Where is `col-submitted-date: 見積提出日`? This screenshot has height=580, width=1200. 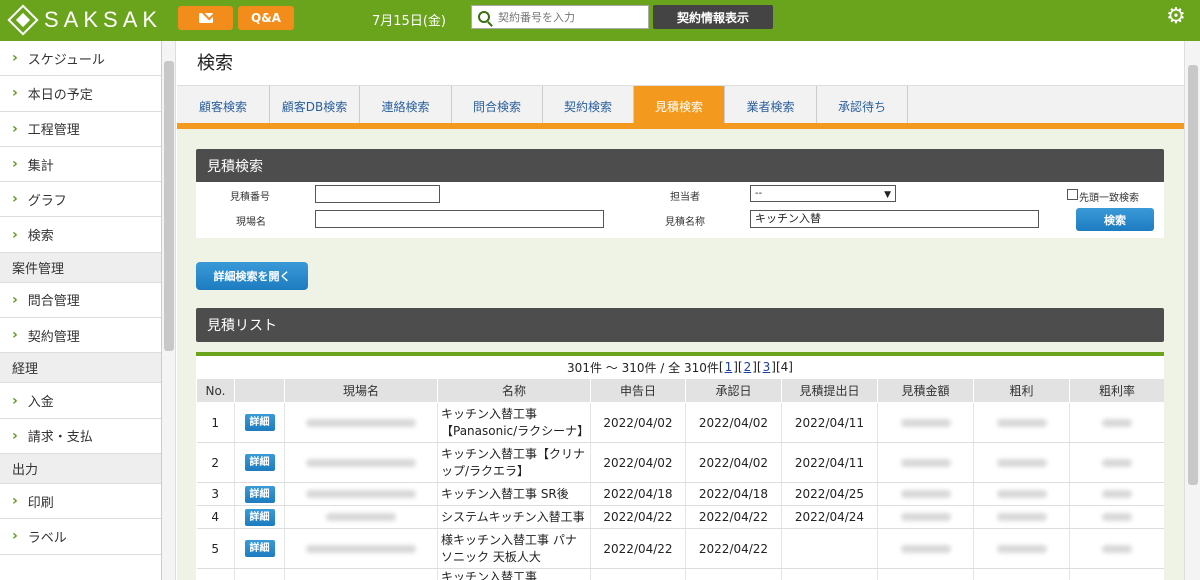
col-submitted-date: 見積提出日 is located at coordinates (829, 390).